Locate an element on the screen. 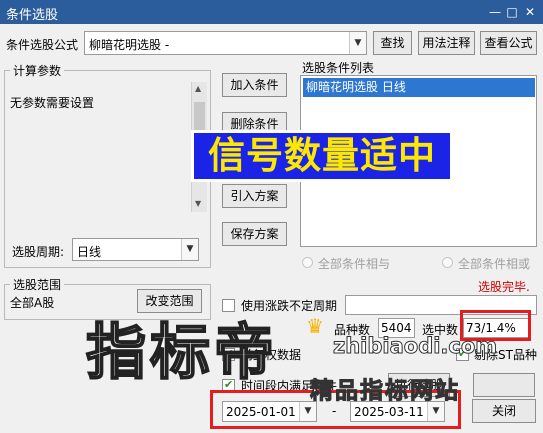 The width and height of the screenshot is (543, 433). radio-or-label: 全部条件相或 is located at coordinates (494, 264).